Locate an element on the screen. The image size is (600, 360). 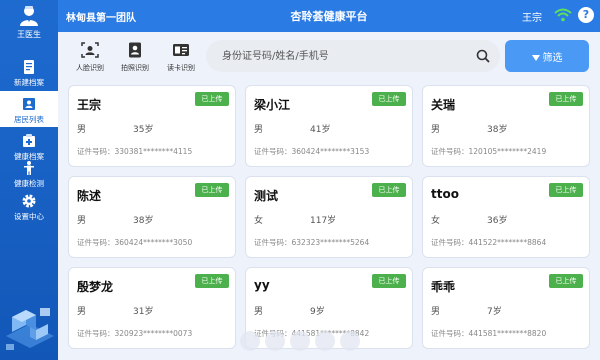
resident-id-line: 证件号码：320923********0073 is located at coordinates (134, 333).